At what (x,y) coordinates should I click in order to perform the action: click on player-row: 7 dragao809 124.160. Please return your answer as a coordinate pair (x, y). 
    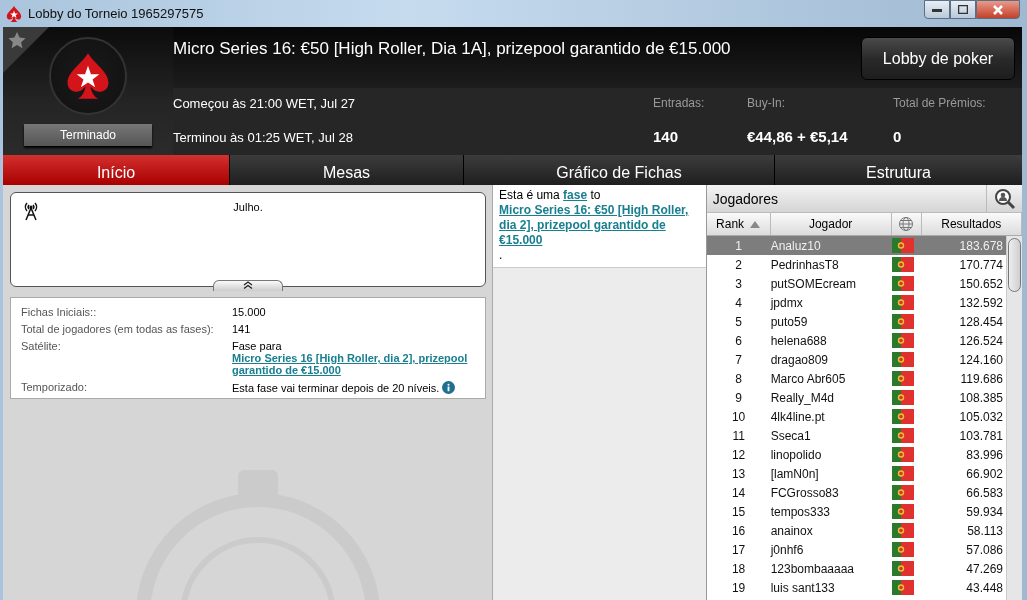
    Looking at the image, I should click on (856, 359).